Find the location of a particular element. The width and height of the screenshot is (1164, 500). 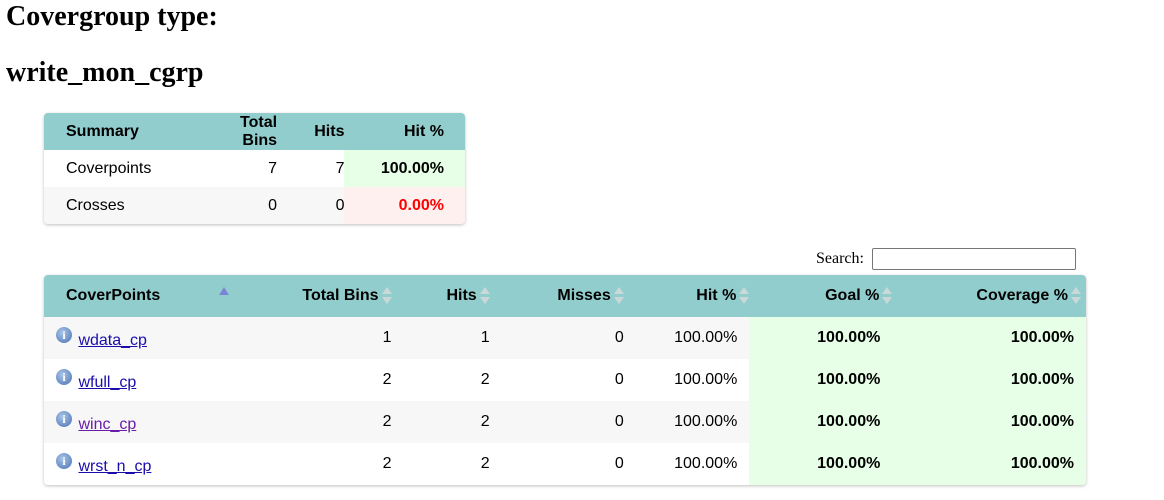

column-header-coverage-pct: Coverage % is located at coordinates (989, 296).